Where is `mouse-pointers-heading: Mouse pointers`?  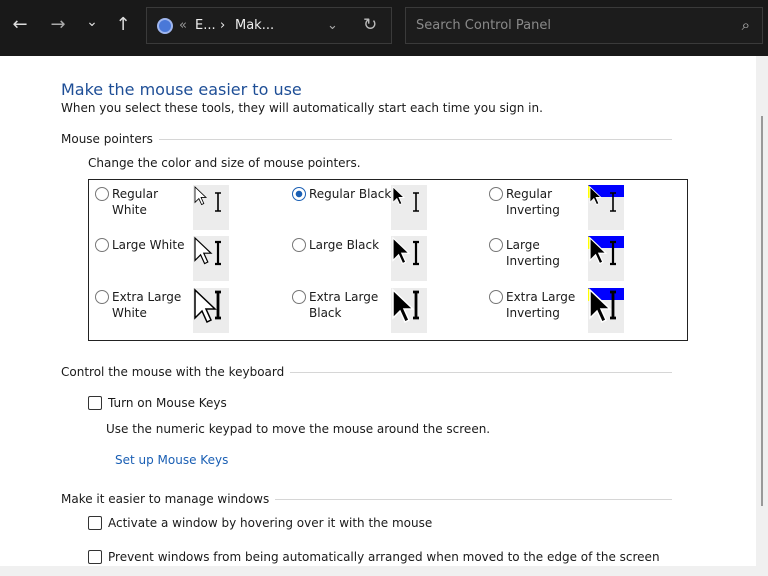
mouse-pointers-heading: Mouse pointers is located at coordinates (366, 139).